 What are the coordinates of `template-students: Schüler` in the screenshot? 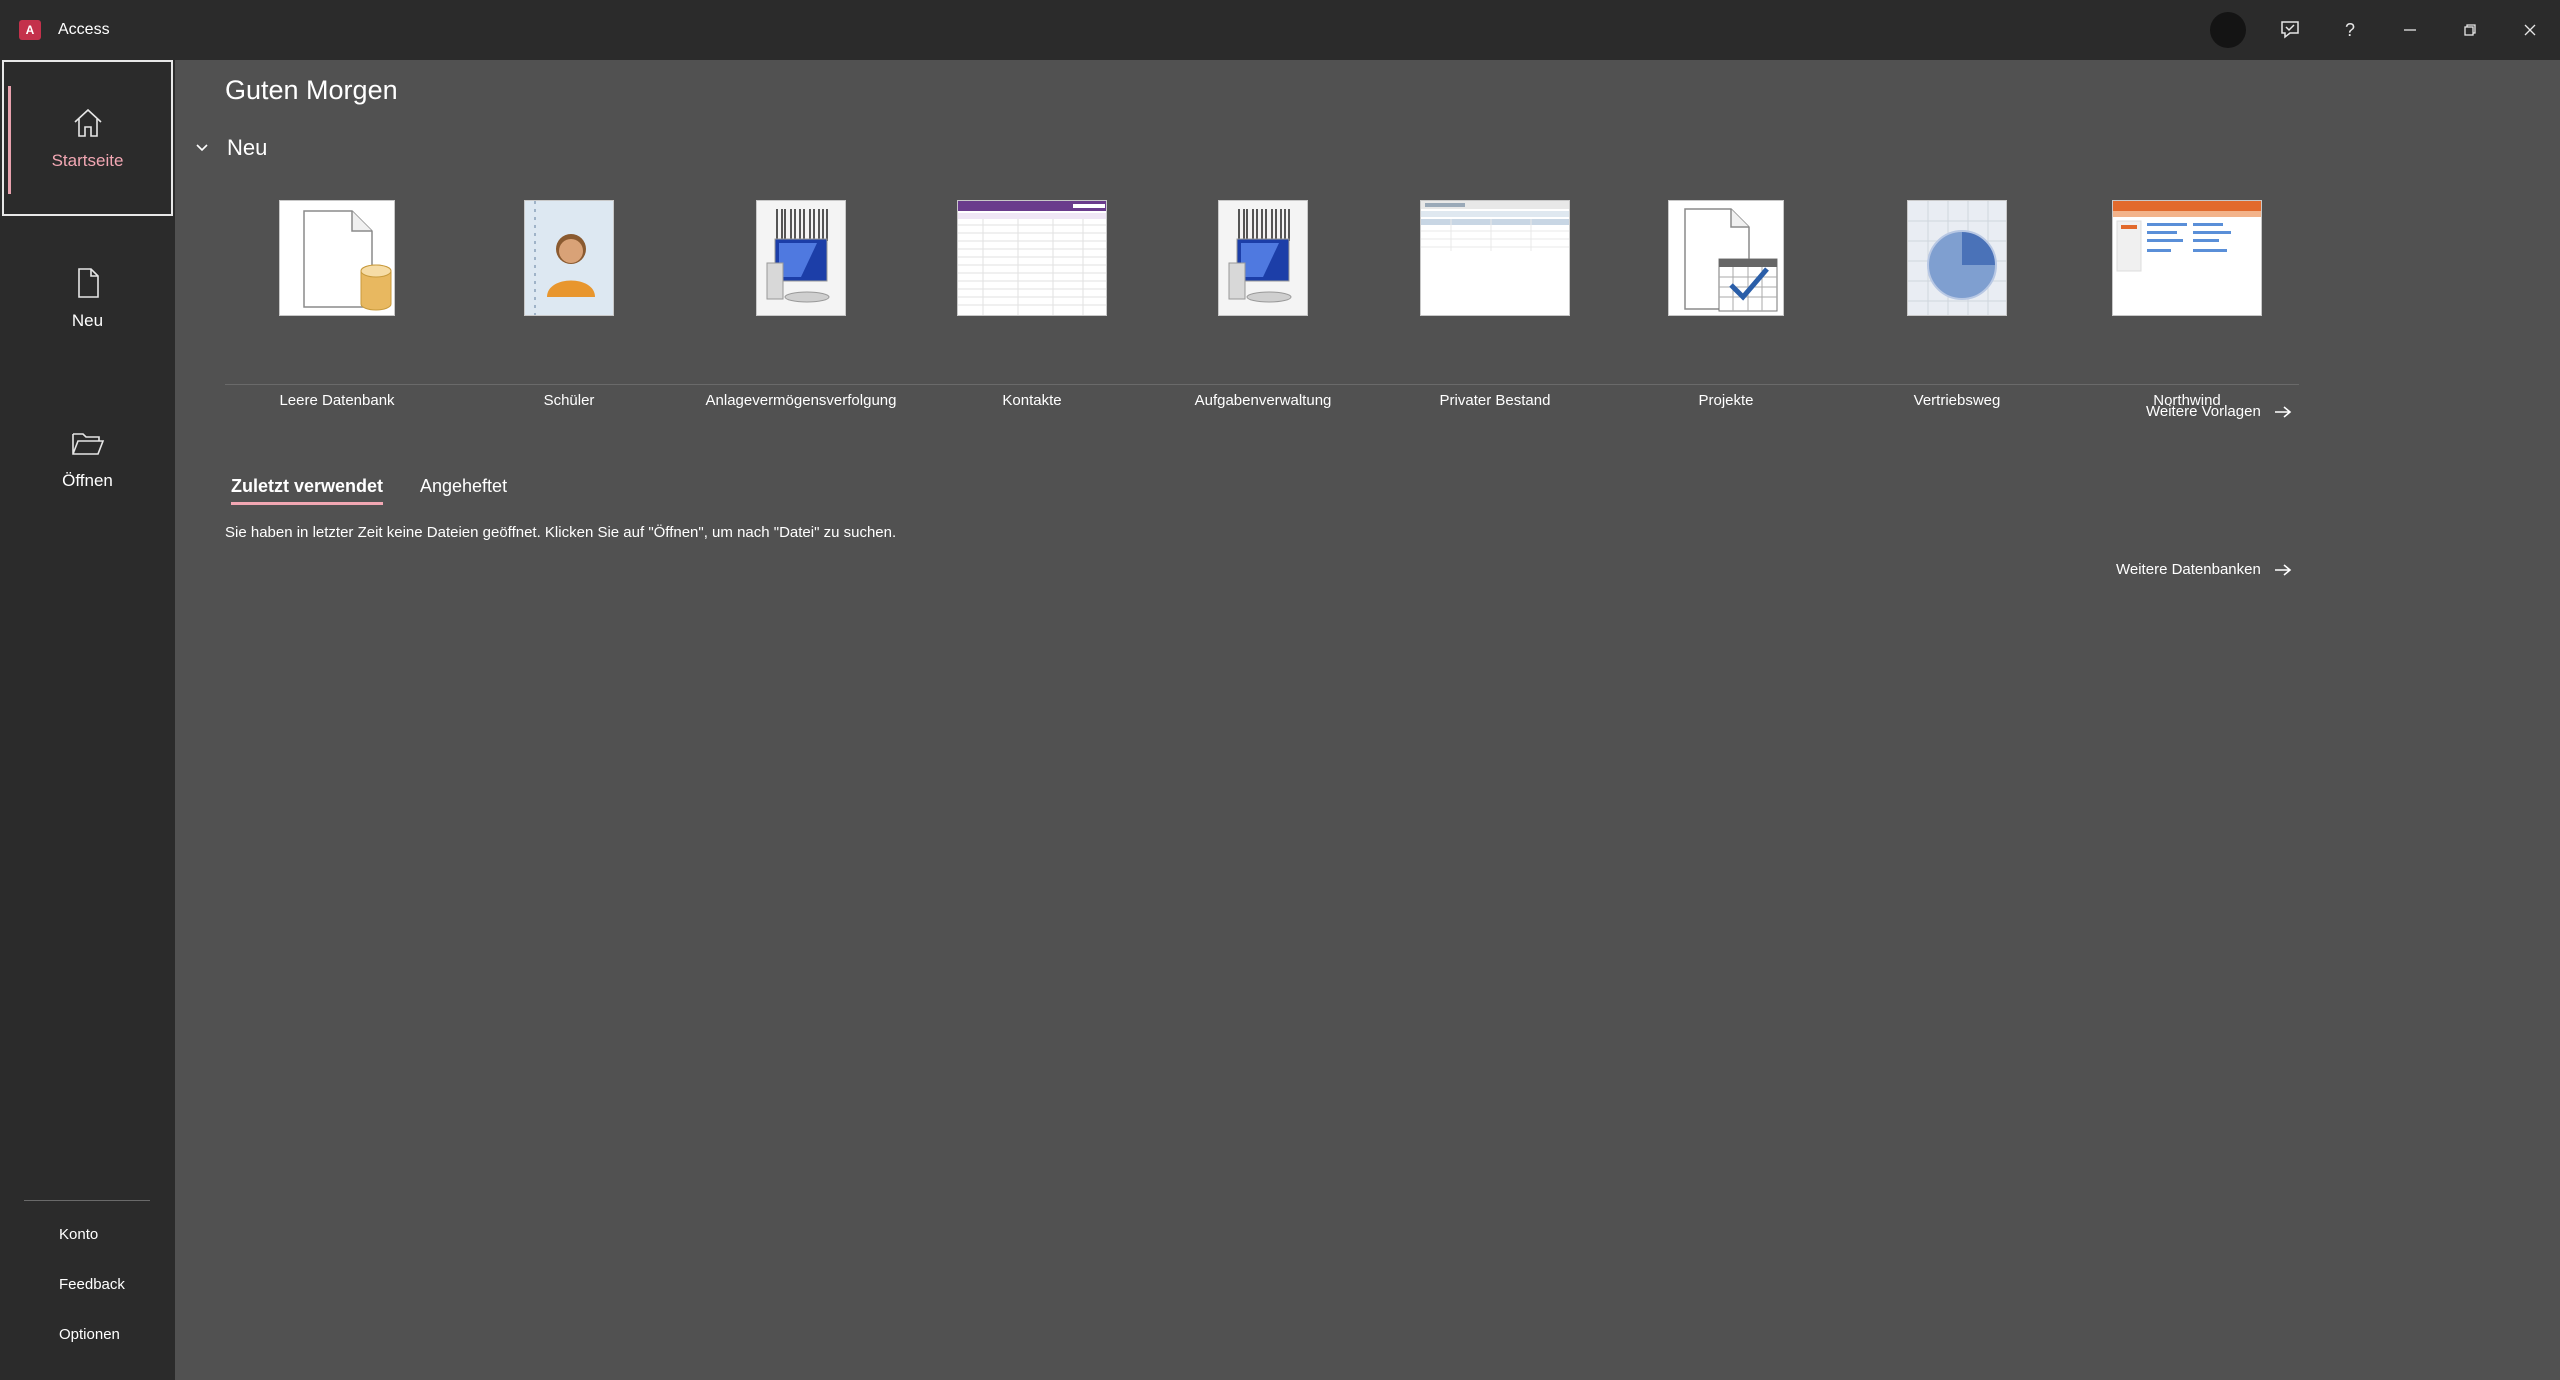 It's located at (569, 304).